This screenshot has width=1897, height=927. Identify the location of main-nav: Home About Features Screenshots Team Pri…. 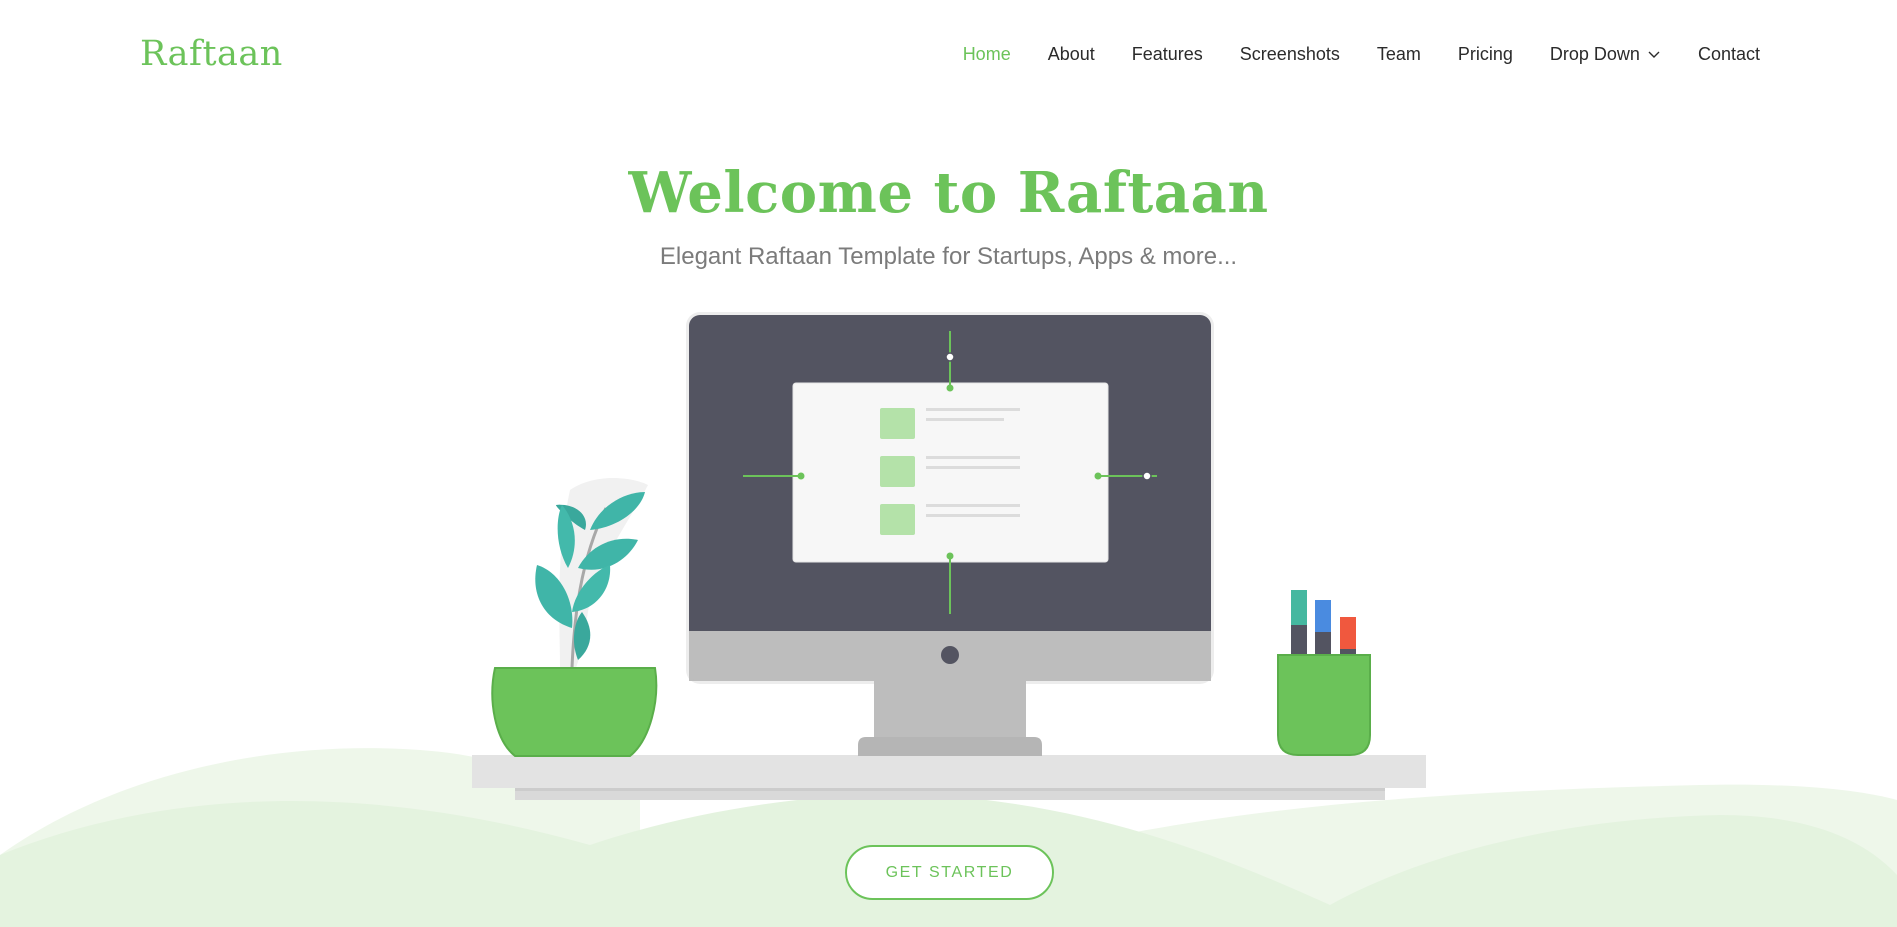
(1361, 54).